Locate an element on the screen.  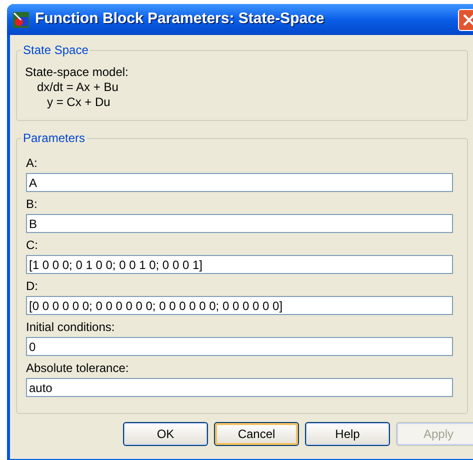
model-equation: y = Cx + Du is located at coordinates (79, 102).